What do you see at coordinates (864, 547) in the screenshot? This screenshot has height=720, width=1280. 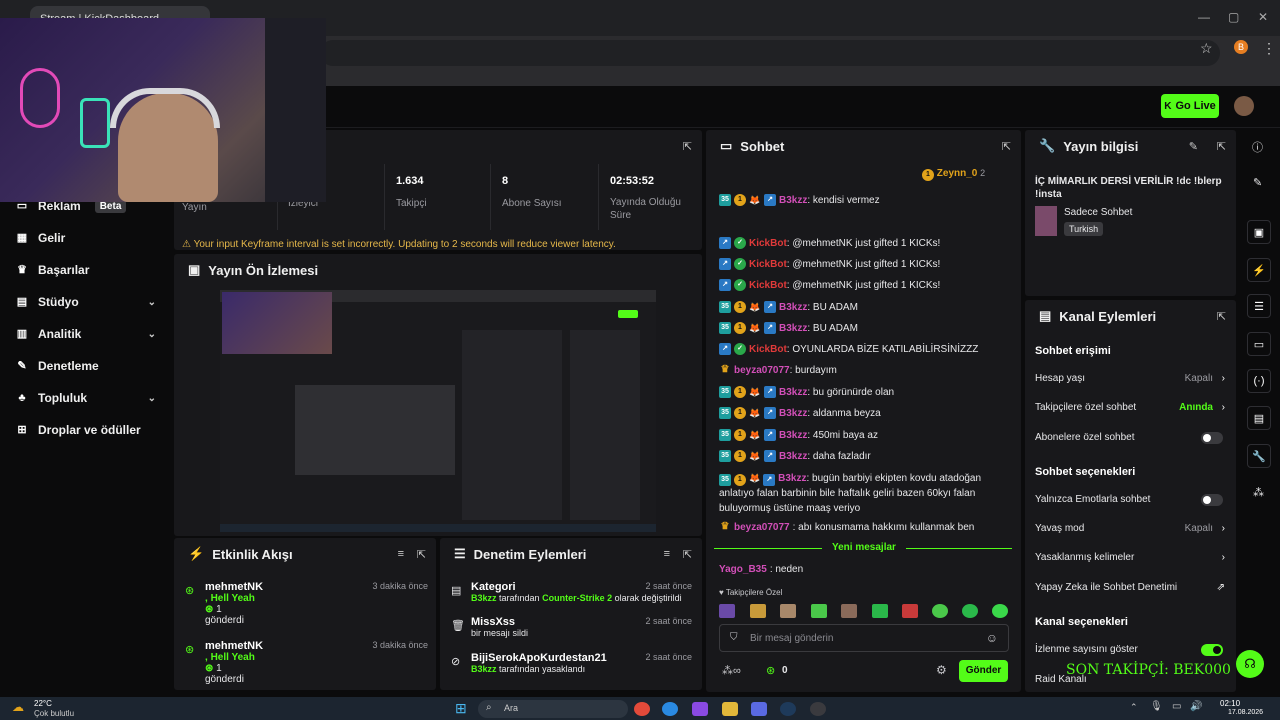 I see `new-messages-label: Yeni mesajlar` at bounding box center [864, 547].